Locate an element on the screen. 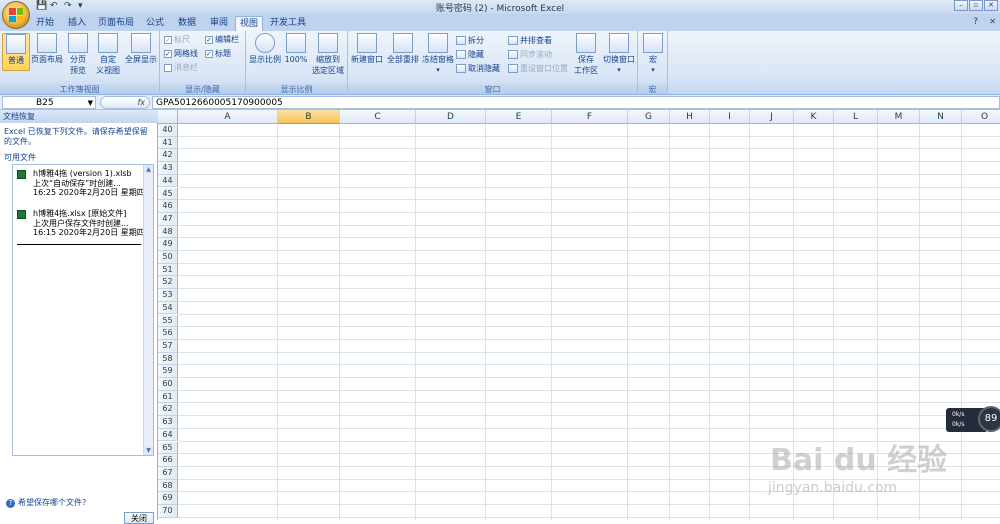  page-layout-view-button: 页面布局 is located at coordinates (47, 49).